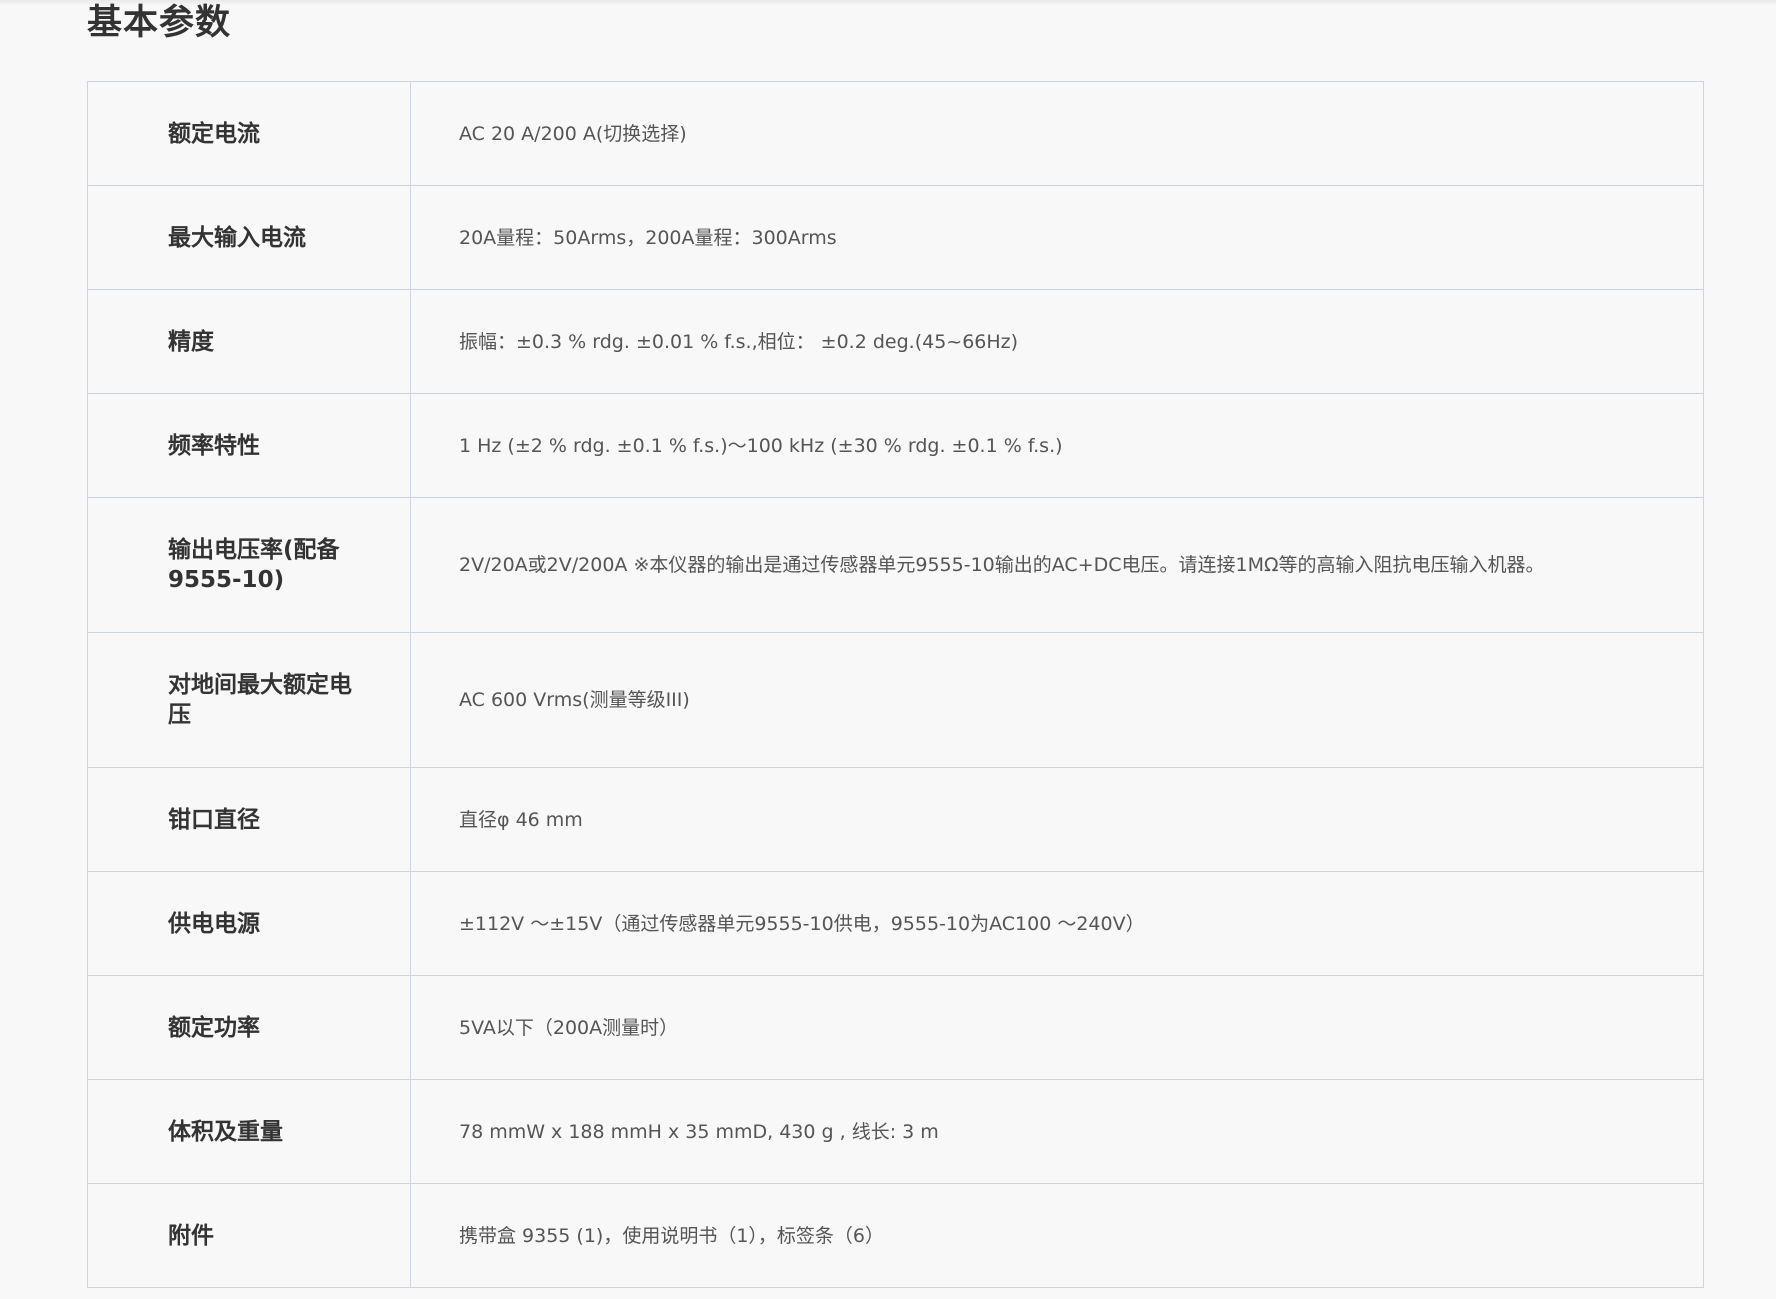 This screenshot has width=1776, height=1299. Describe the element at coordinates (249, 133) in the screenshot. I see `spec-label: 额定电流` at that location.